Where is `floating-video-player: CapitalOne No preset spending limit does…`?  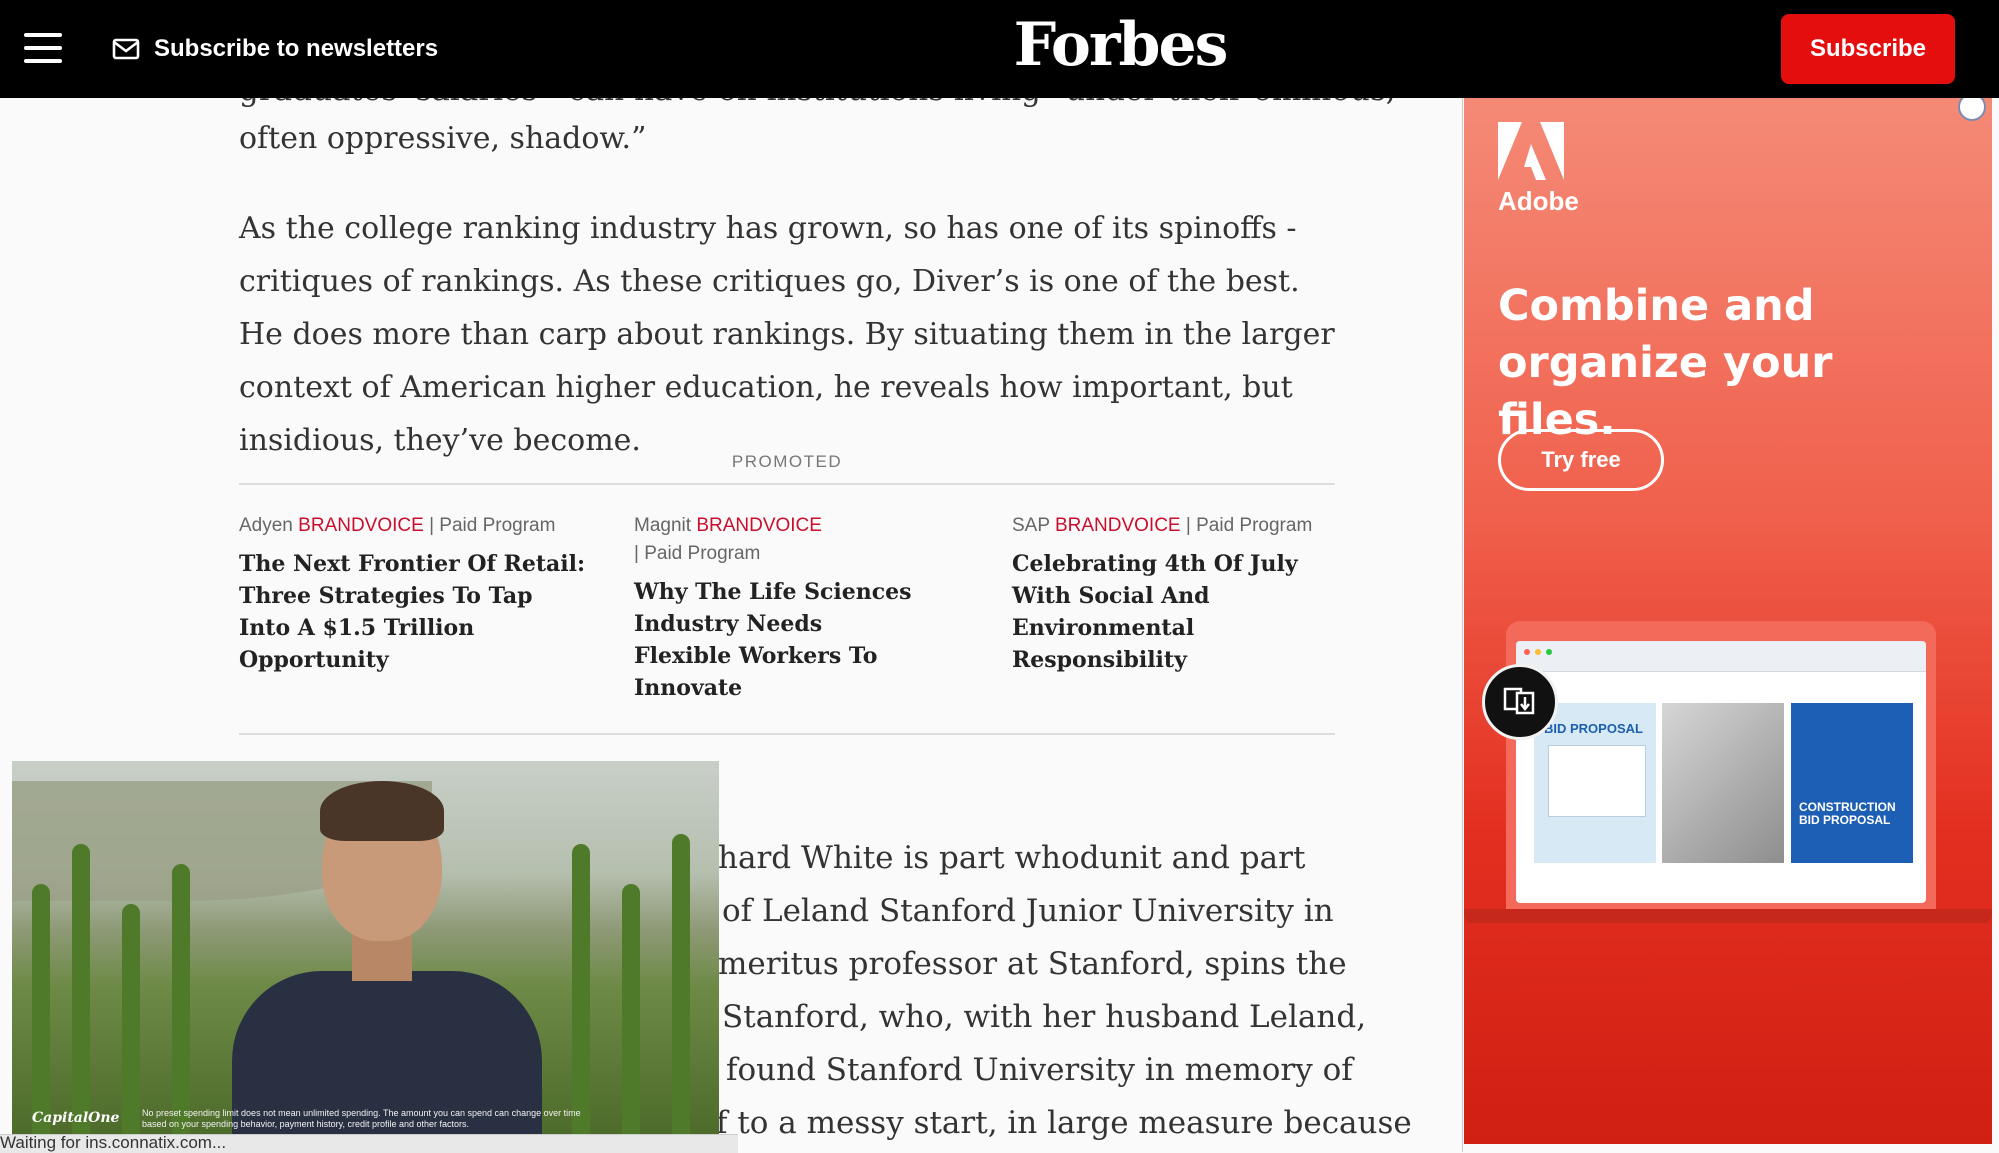 floating-video-player: CapitalOne No preset spending limit does… is located at coordinates (365, 947).